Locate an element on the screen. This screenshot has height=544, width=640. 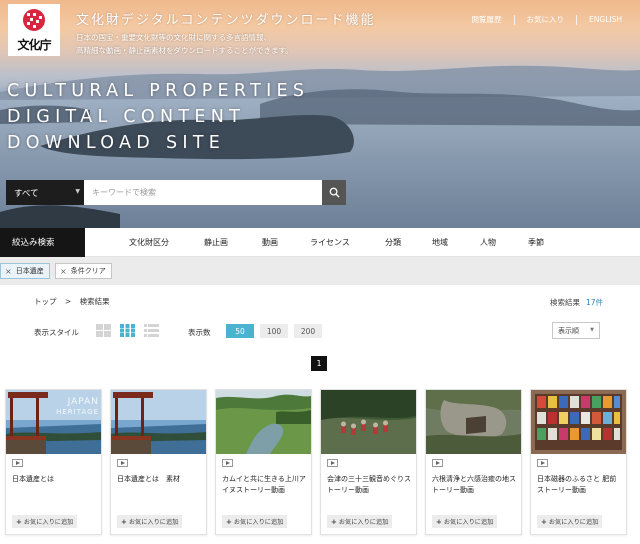
header-links: 閲覧履歴 お気に入り ENGLISH is located at coordinates (547, 19).